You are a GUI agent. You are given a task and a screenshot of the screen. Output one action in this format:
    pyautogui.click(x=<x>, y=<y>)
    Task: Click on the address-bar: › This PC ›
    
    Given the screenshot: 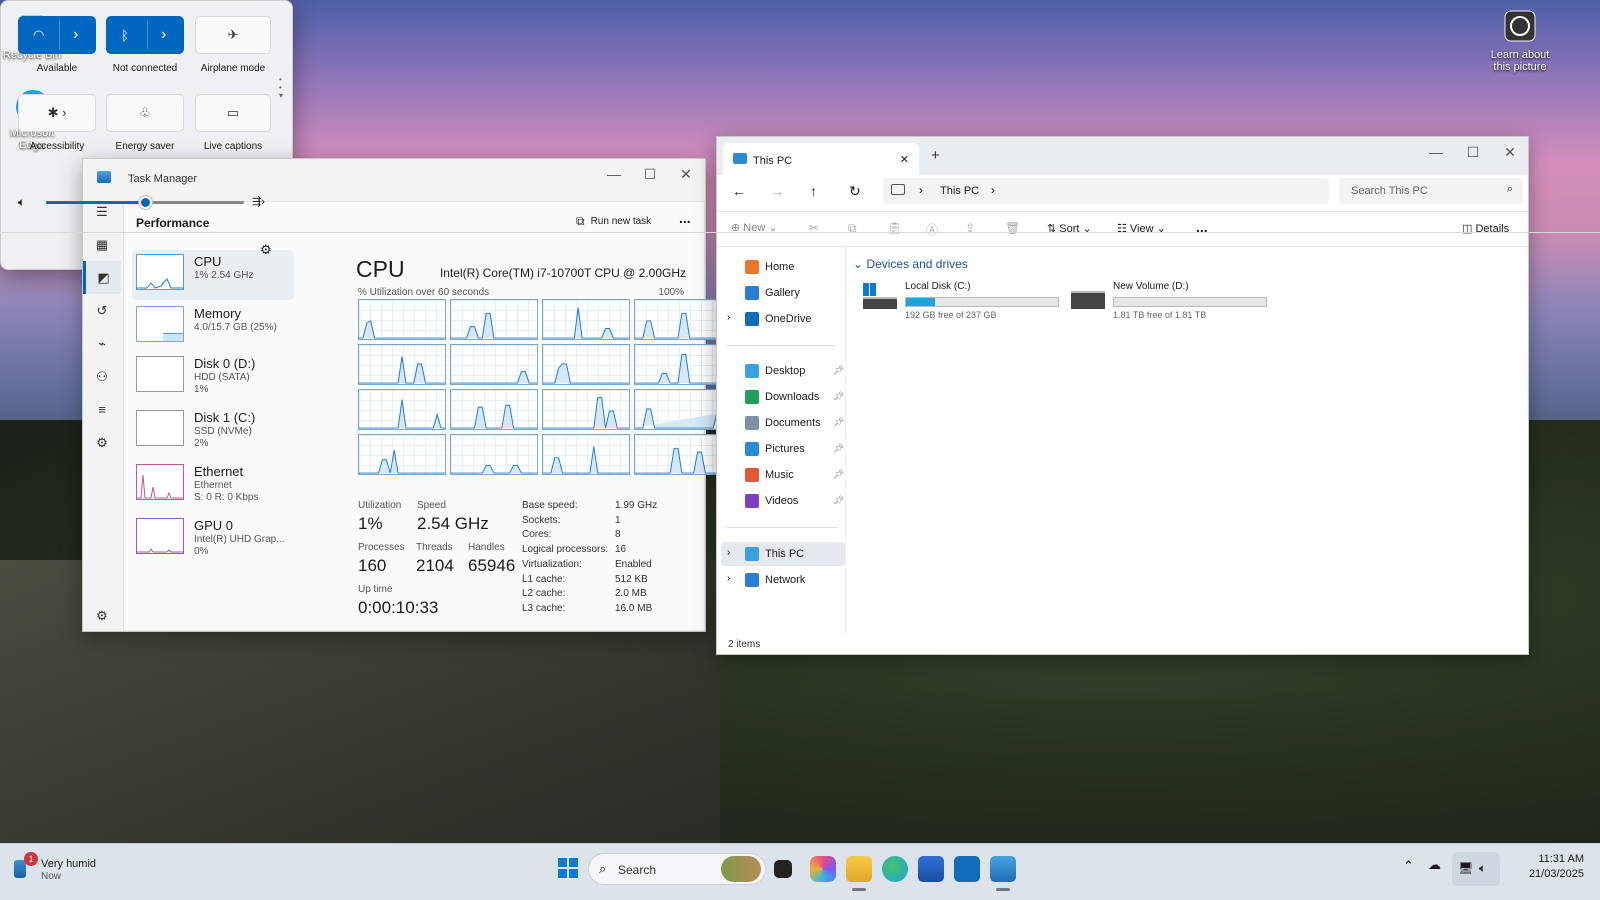 What is the action you would take?
    pyautogui.click(x=1106, y=191)
    